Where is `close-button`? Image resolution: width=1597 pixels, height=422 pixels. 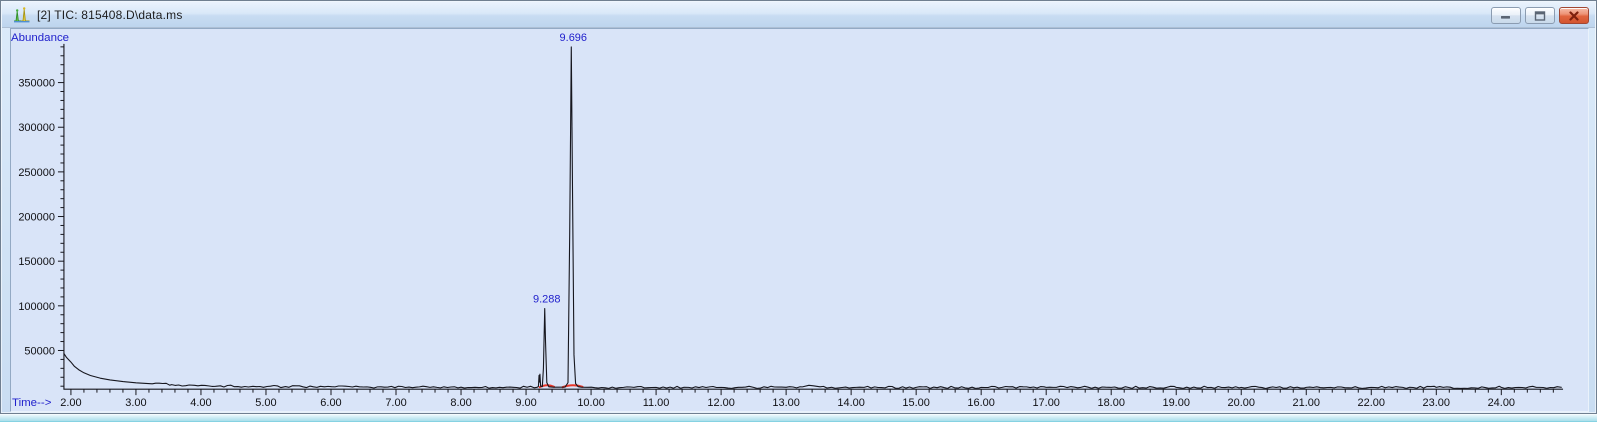 close-button is located at coordinates (1574, 15).